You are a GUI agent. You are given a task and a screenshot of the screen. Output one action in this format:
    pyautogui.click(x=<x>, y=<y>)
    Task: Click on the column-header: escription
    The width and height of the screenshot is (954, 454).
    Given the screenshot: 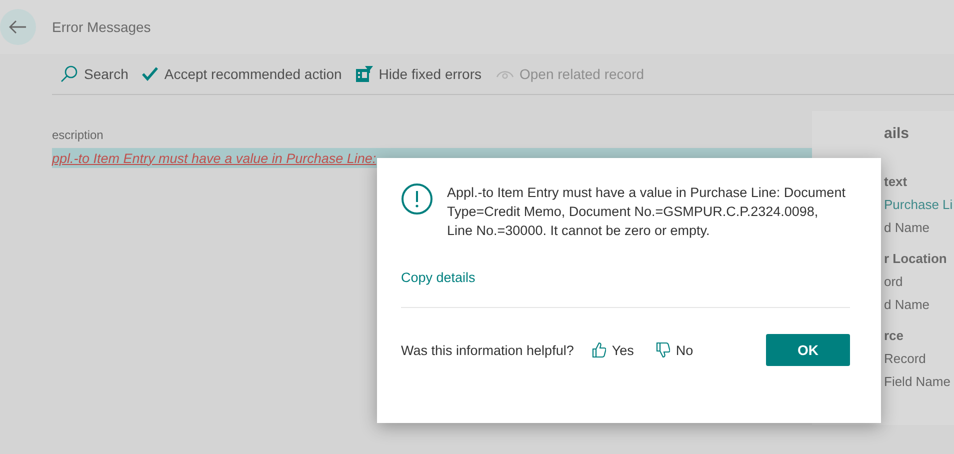 What is the action you would take?
    pyautogui.click(x=78, y=135)
    